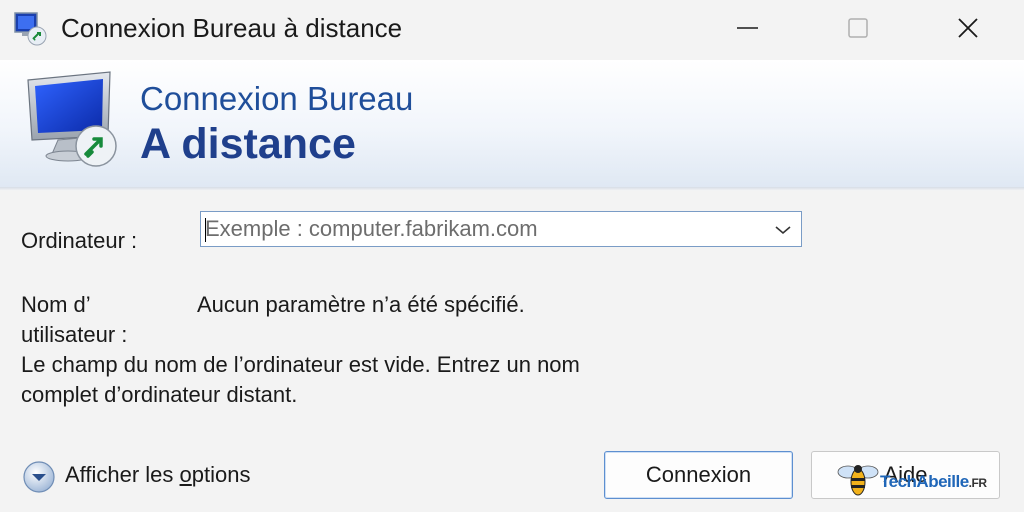 Image resolution: width=1024 pixels, height=512 pixels. I want to click on watermark: TechAbeille.FR, so click(926, 480).